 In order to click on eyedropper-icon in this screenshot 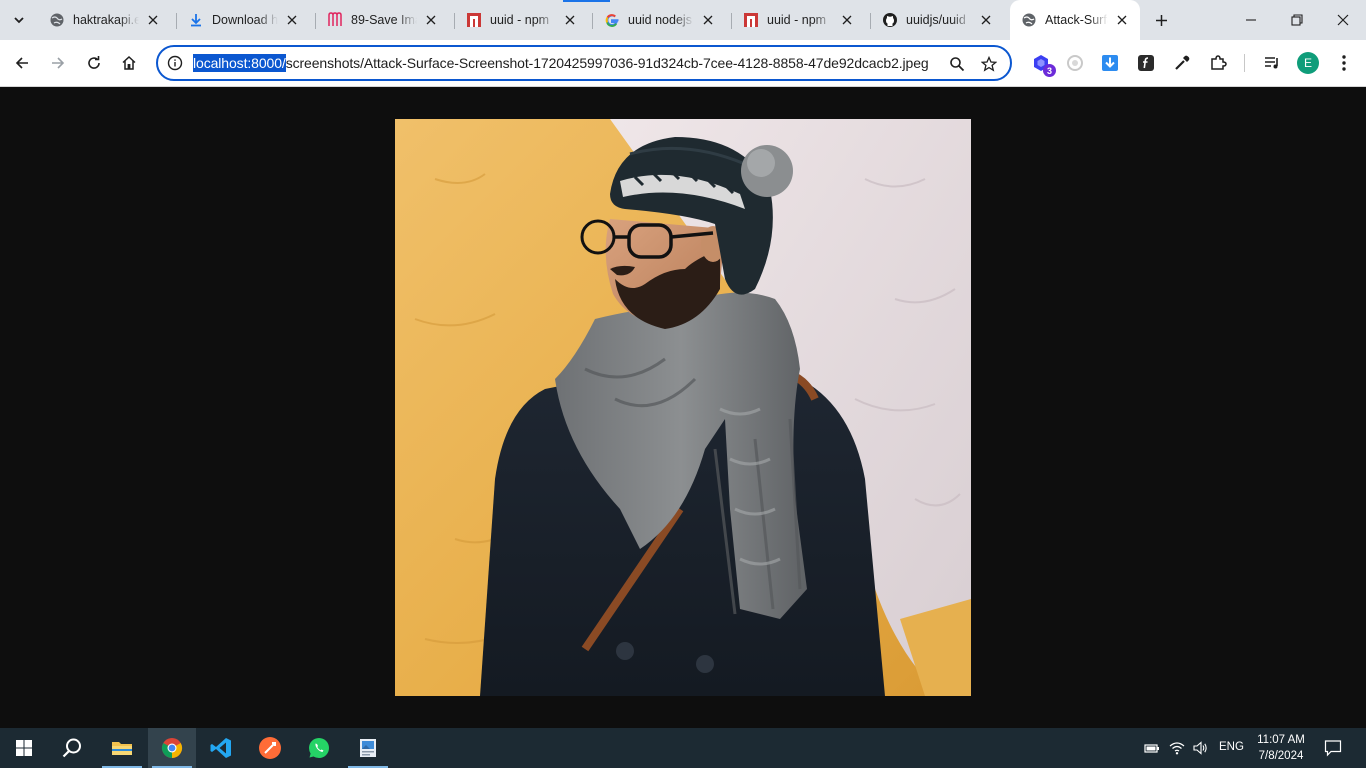, I will do `click(1182, 62)`.